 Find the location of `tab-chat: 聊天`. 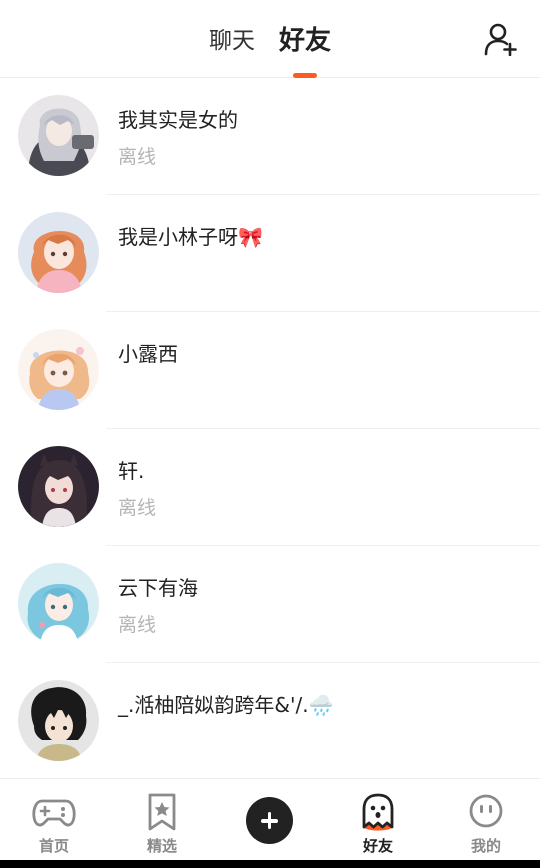

tab-chat: 聊天 is located at coordinates (232, 41).